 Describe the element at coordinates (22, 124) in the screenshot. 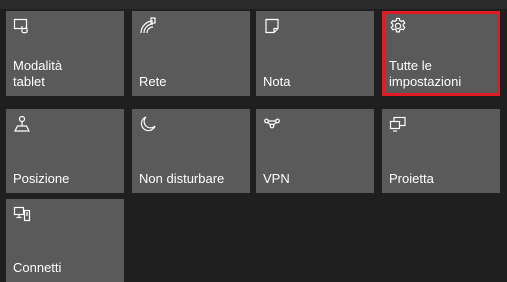

I see `location-icon` at that location.